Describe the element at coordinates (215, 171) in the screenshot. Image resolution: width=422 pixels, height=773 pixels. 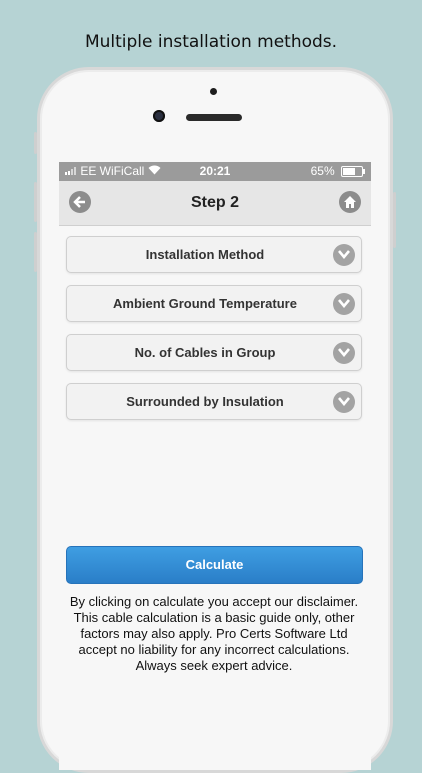
I see `status-bar: EE WiFiCall 20:21 65%` at that location.